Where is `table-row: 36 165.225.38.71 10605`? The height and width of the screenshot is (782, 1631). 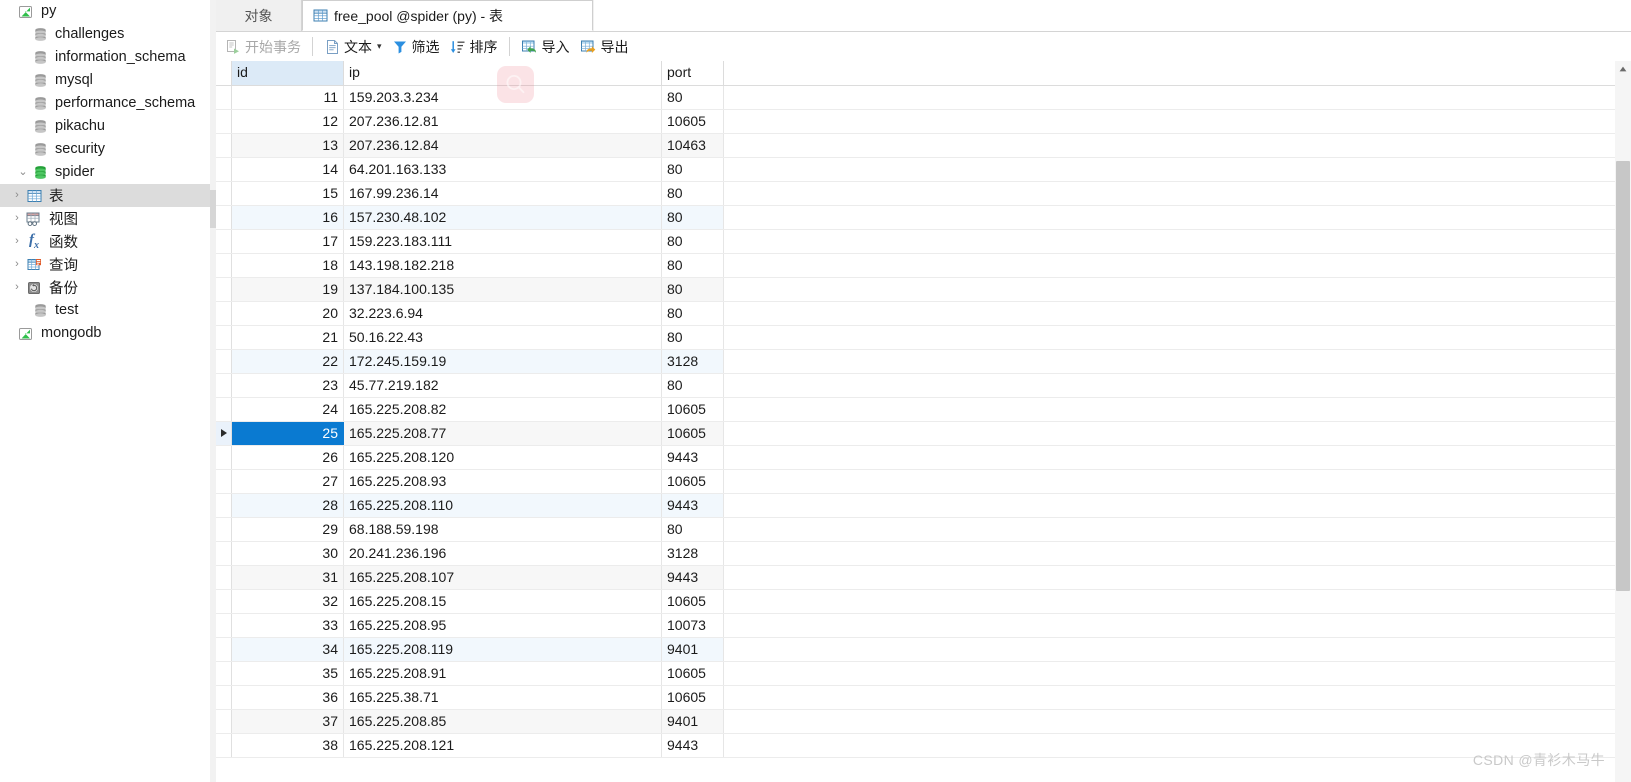 table-row: 36 165.225.38.71 10605 is located at coordinates (923, 698).